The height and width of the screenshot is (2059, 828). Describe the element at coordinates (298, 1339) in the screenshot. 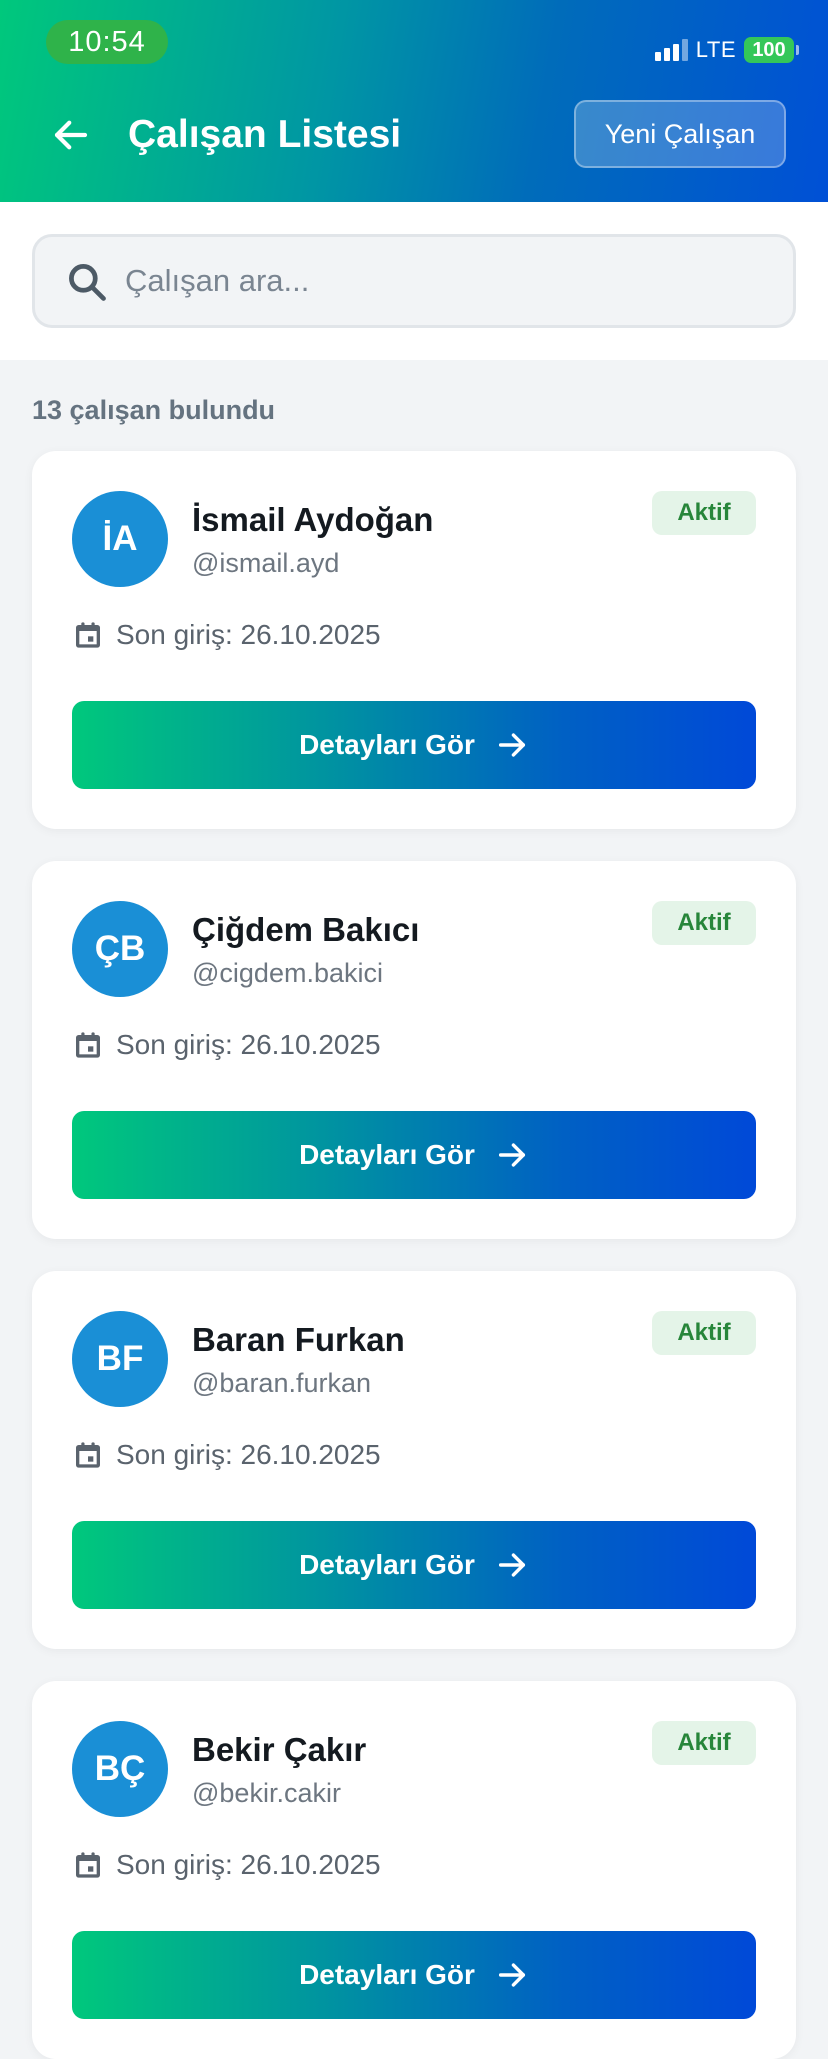

I see `employee-name: Baran Furkan` at that location.